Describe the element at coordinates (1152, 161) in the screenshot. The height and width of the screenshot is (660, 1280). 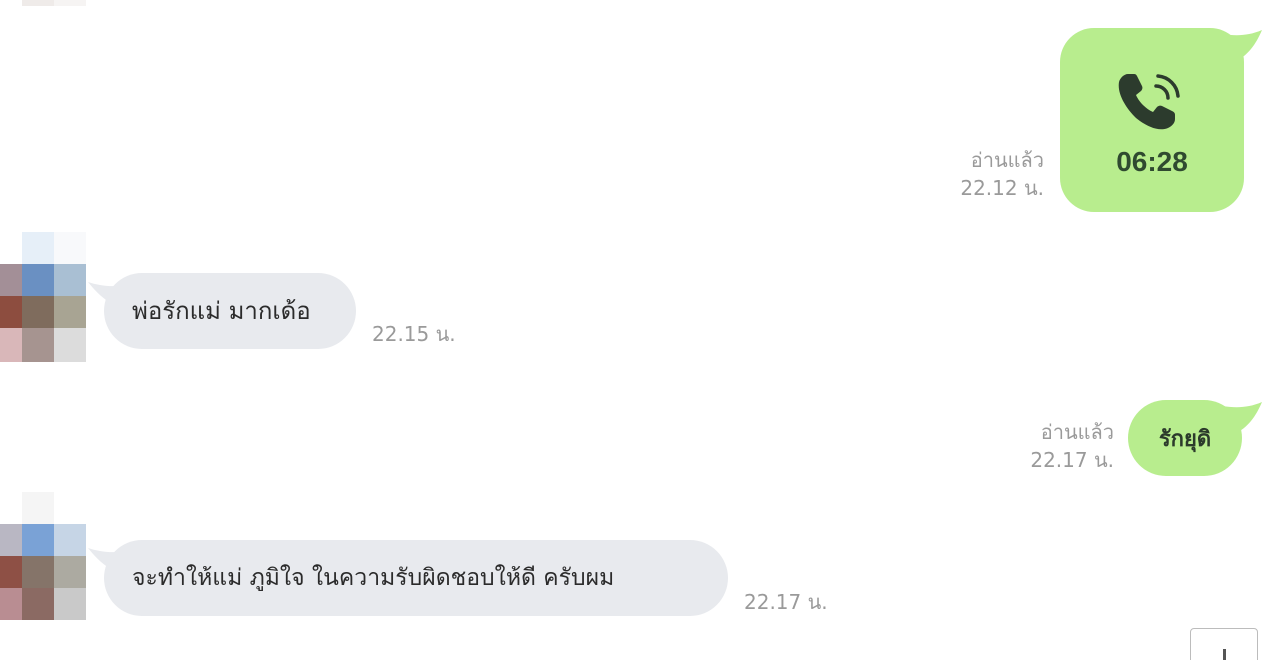
I see `call-duration: 06:28` at that location.